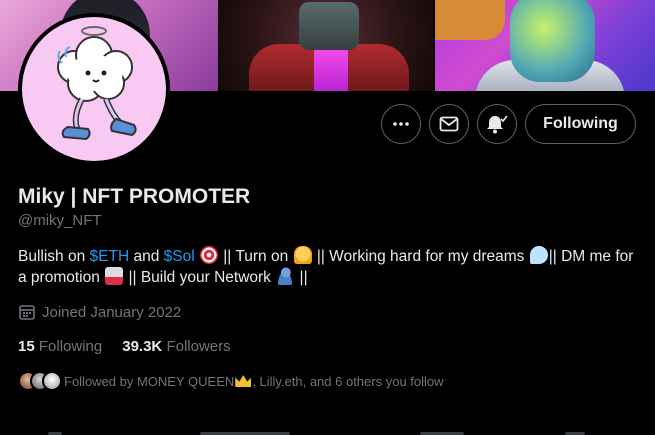 Image resolution: width=655 pixels, height=435 pixels. What do you see at coordinates (243, 381) in the screenshot?
I see `crown-emoji-icon` at bounding box center [243, 381].